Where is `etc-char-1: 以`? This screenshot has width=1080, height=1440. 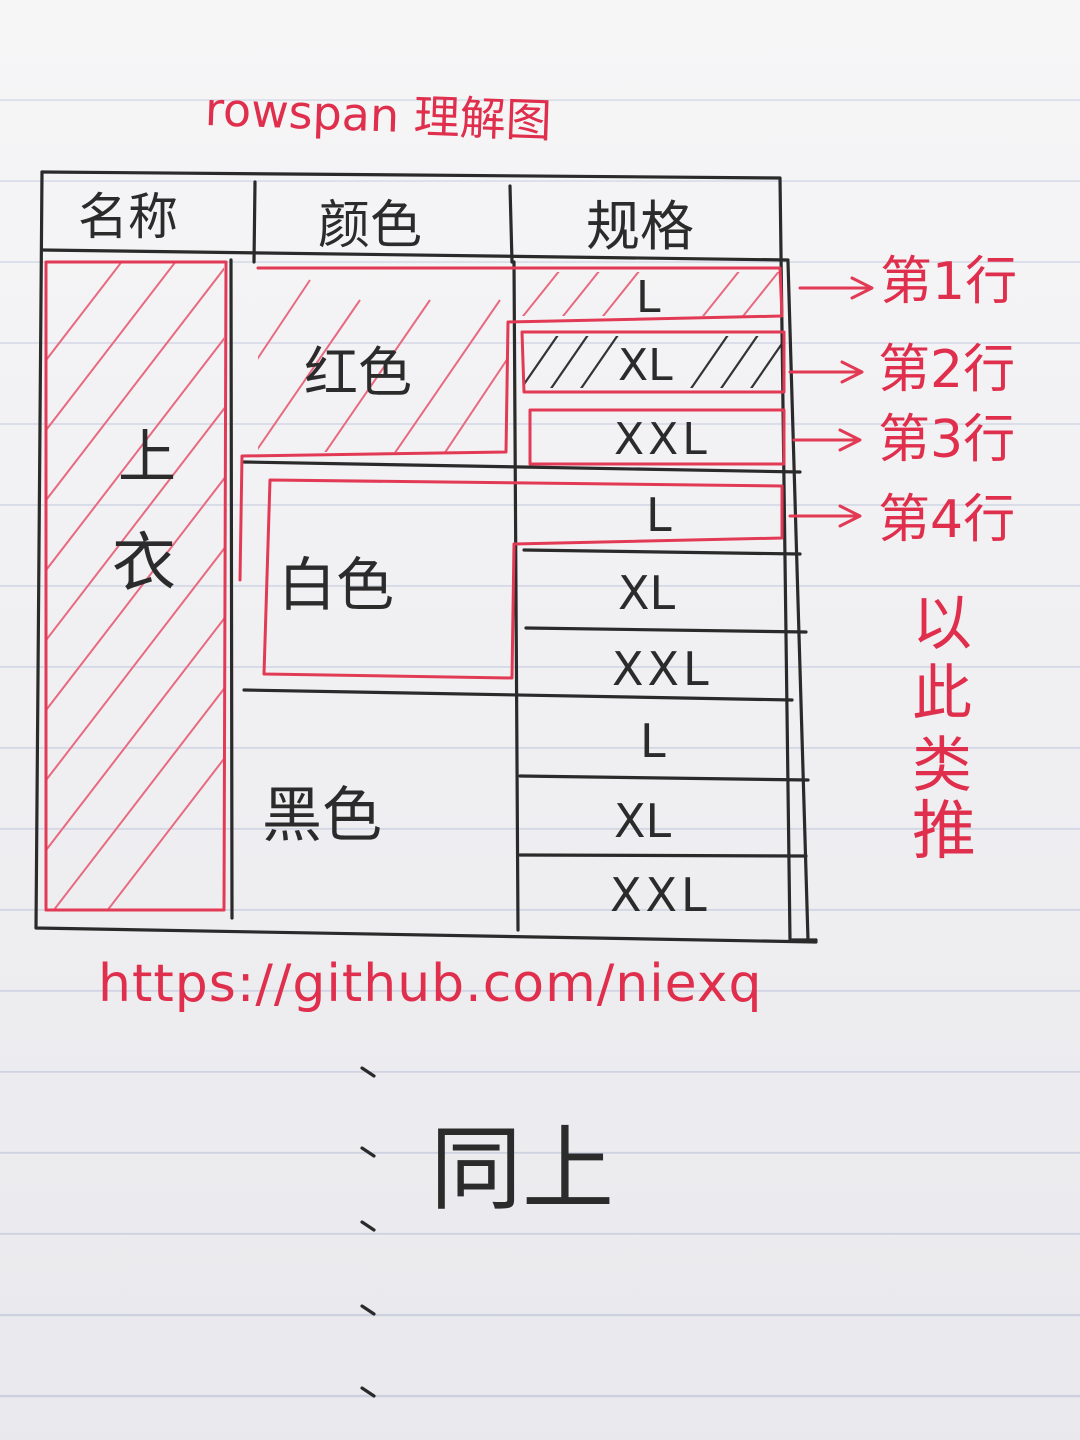 etc-char-1: 以 is located at coordinates (942, 624).